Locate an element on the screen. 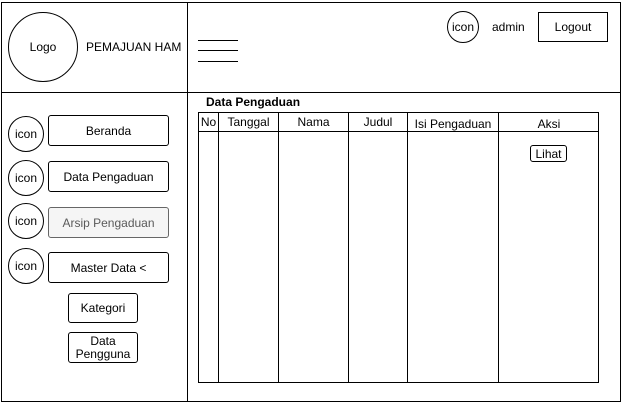 This screenshot has width=622, height=404. submenu-item-label: Kategori is located at coordinates (103, 308).